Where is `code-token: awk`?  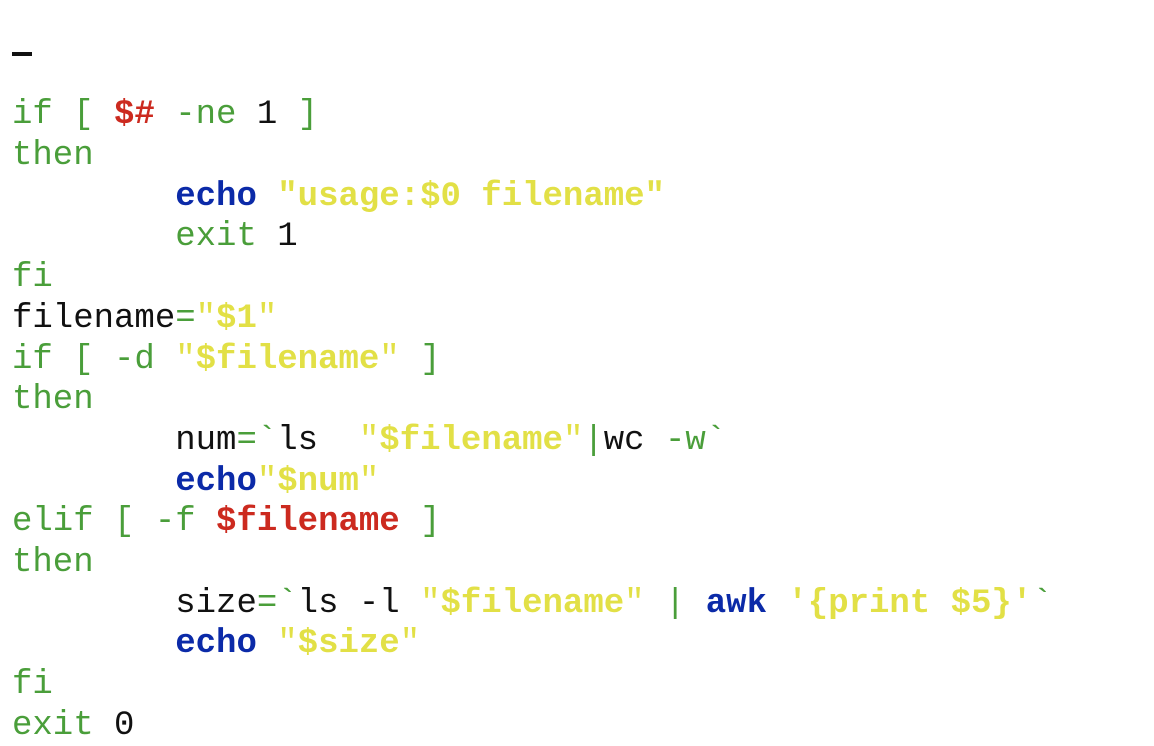
code-token: awk is located at coordinates (736, 603).